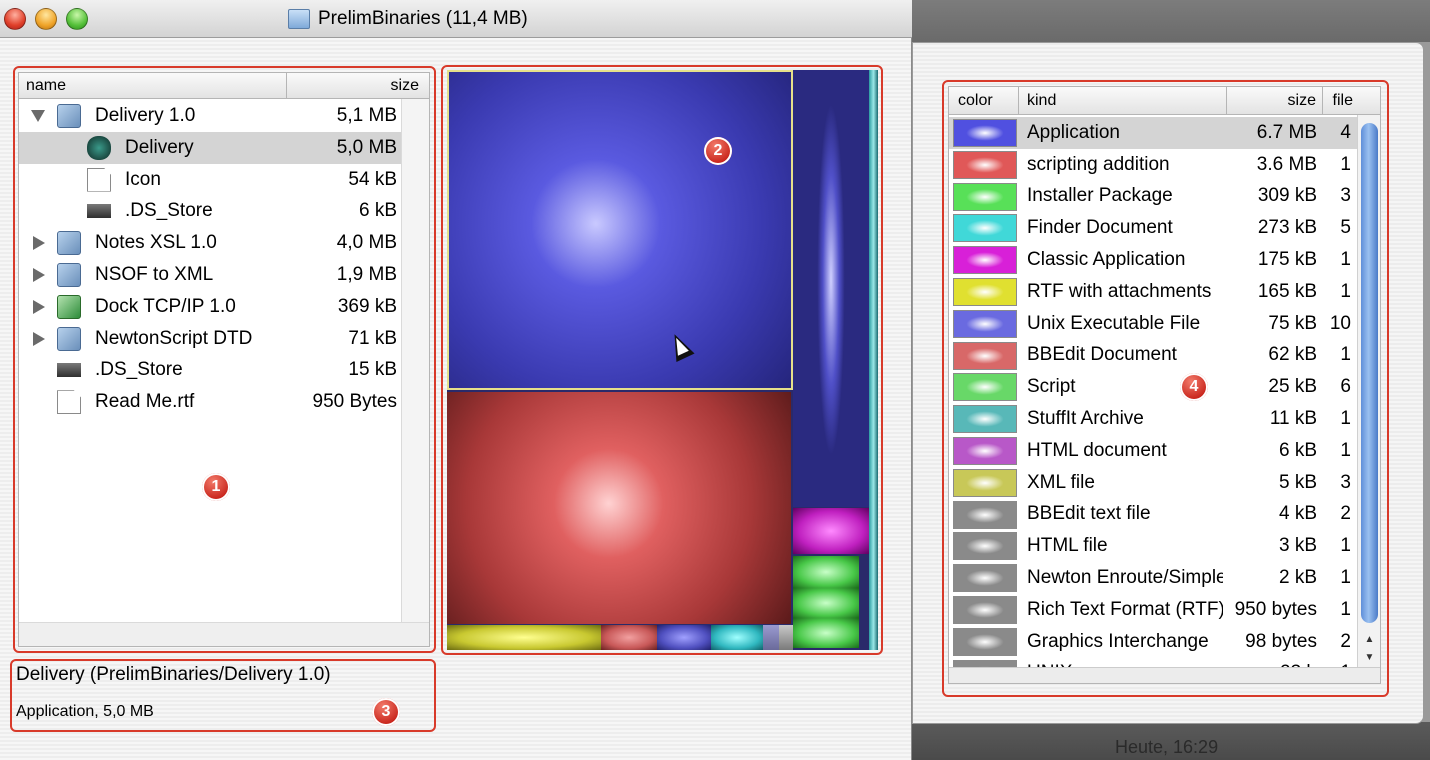 The width and height of the screenshot is (1430, 760). What do you see at coordinates (415, 361) in the screenshot?
I see `tree-vertical-scrollbar` at bounding box center [415, 361].